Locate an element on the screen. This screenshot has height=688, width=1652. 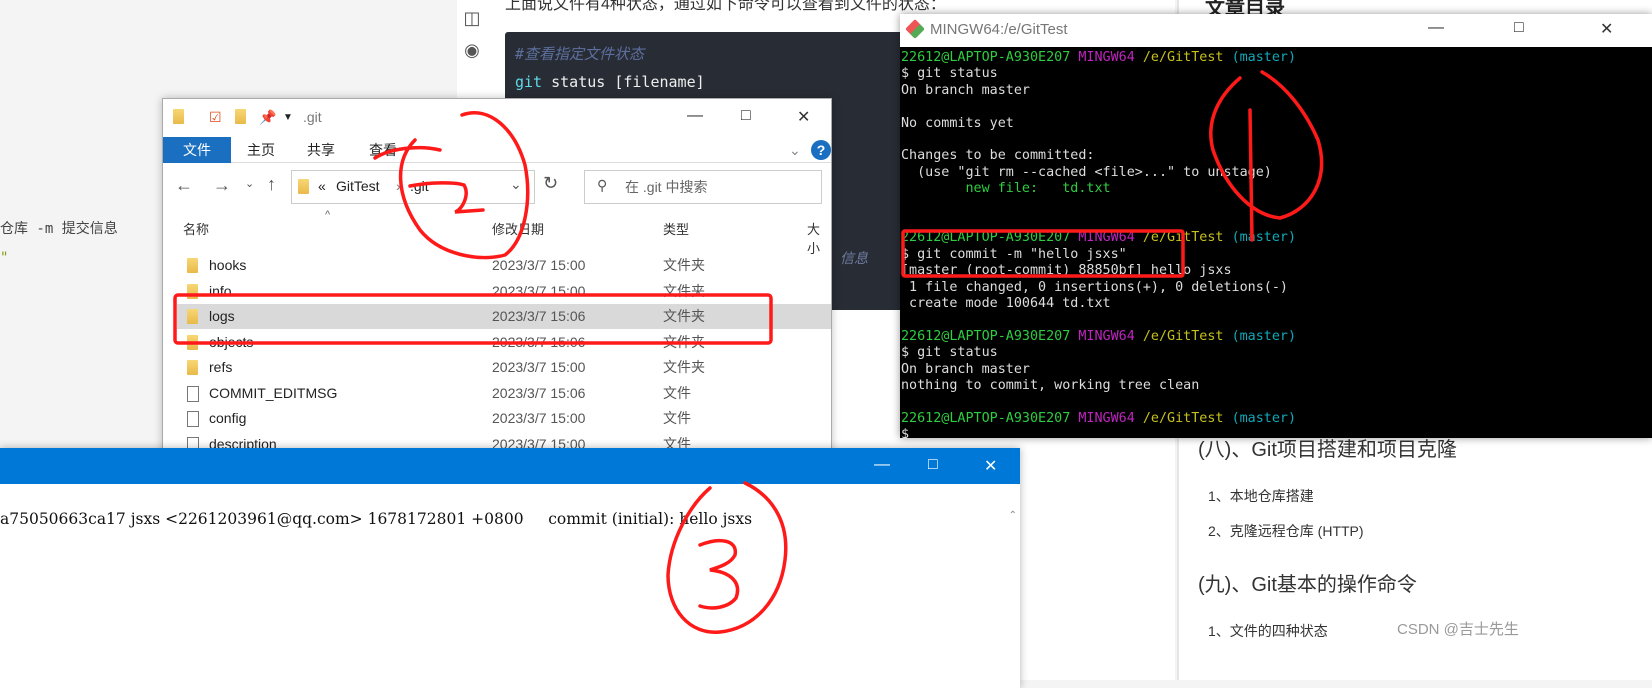
code-comment: #查看指定文件状态 is located at coordinates (580, 54).